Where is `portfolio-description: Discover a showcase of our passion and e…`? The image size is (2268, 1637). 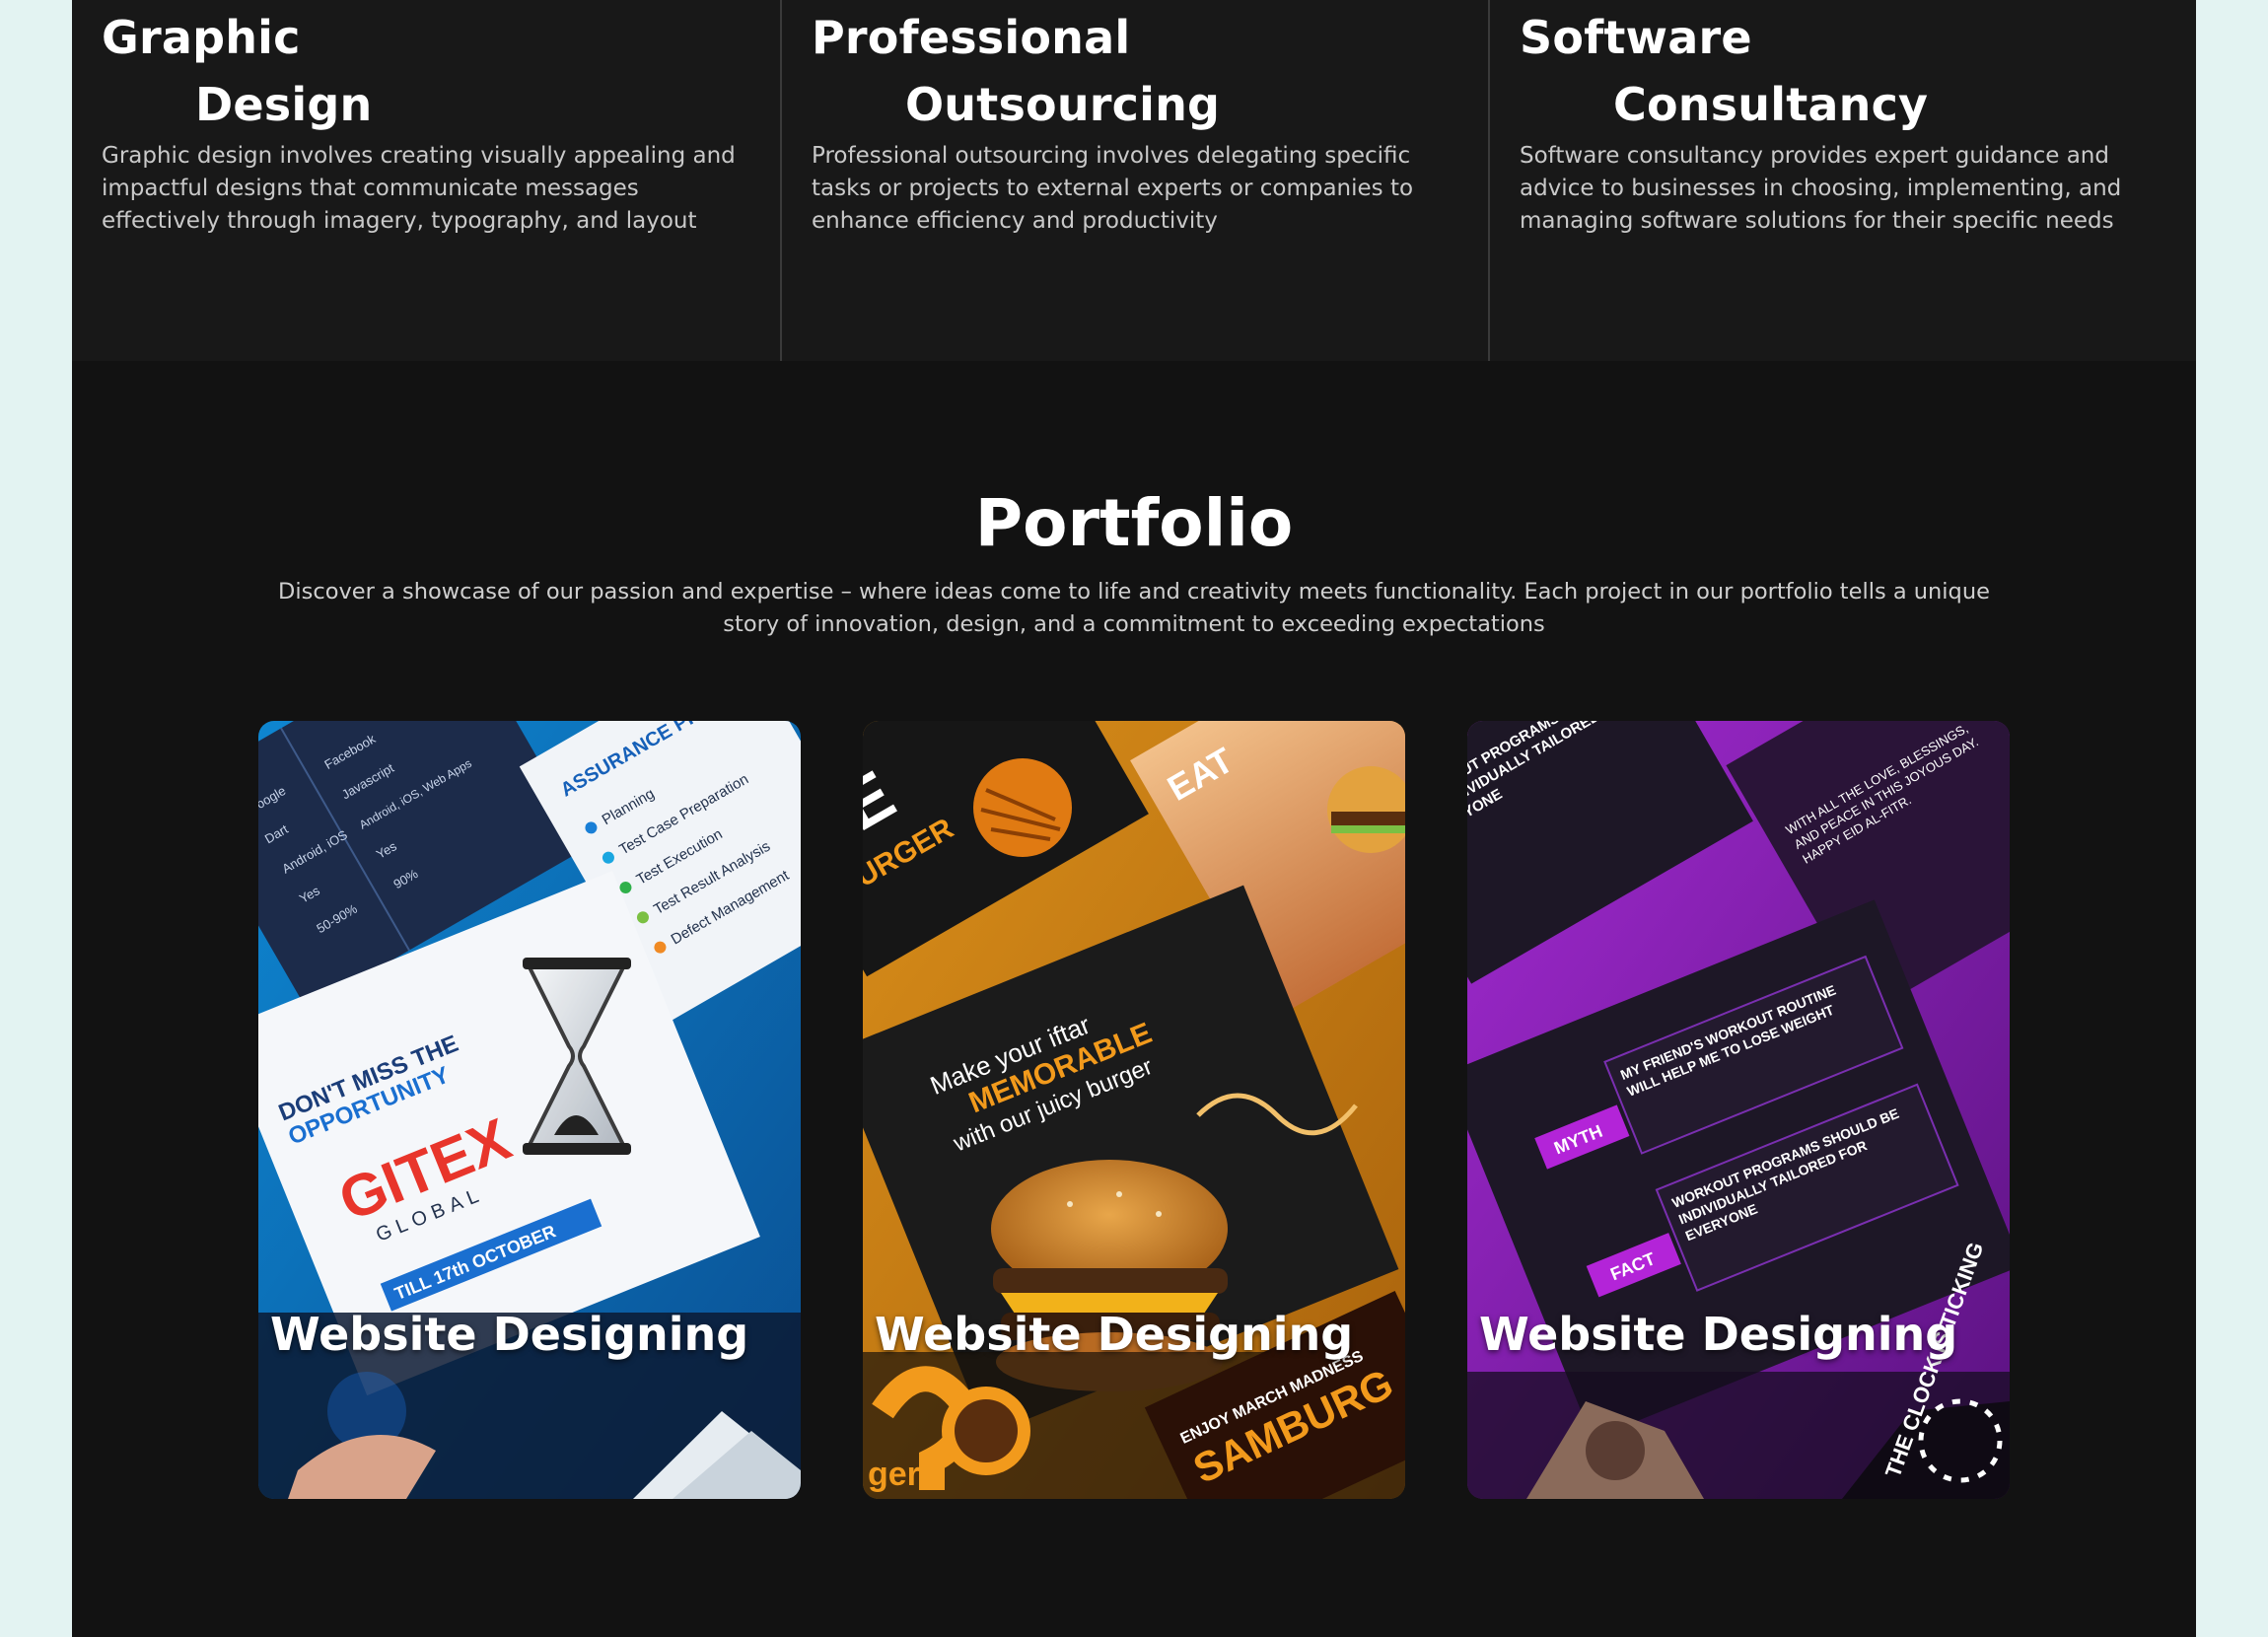 portfolio-description: Discover a showcase of our passion and e… is located at coordinates (1134, 608).